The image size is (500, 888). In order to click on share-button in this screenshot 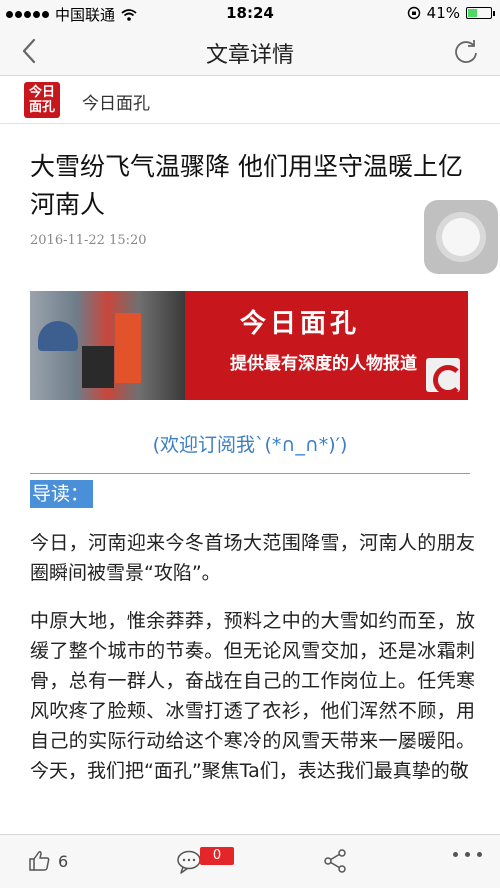, I will do `click(335, 861)`.